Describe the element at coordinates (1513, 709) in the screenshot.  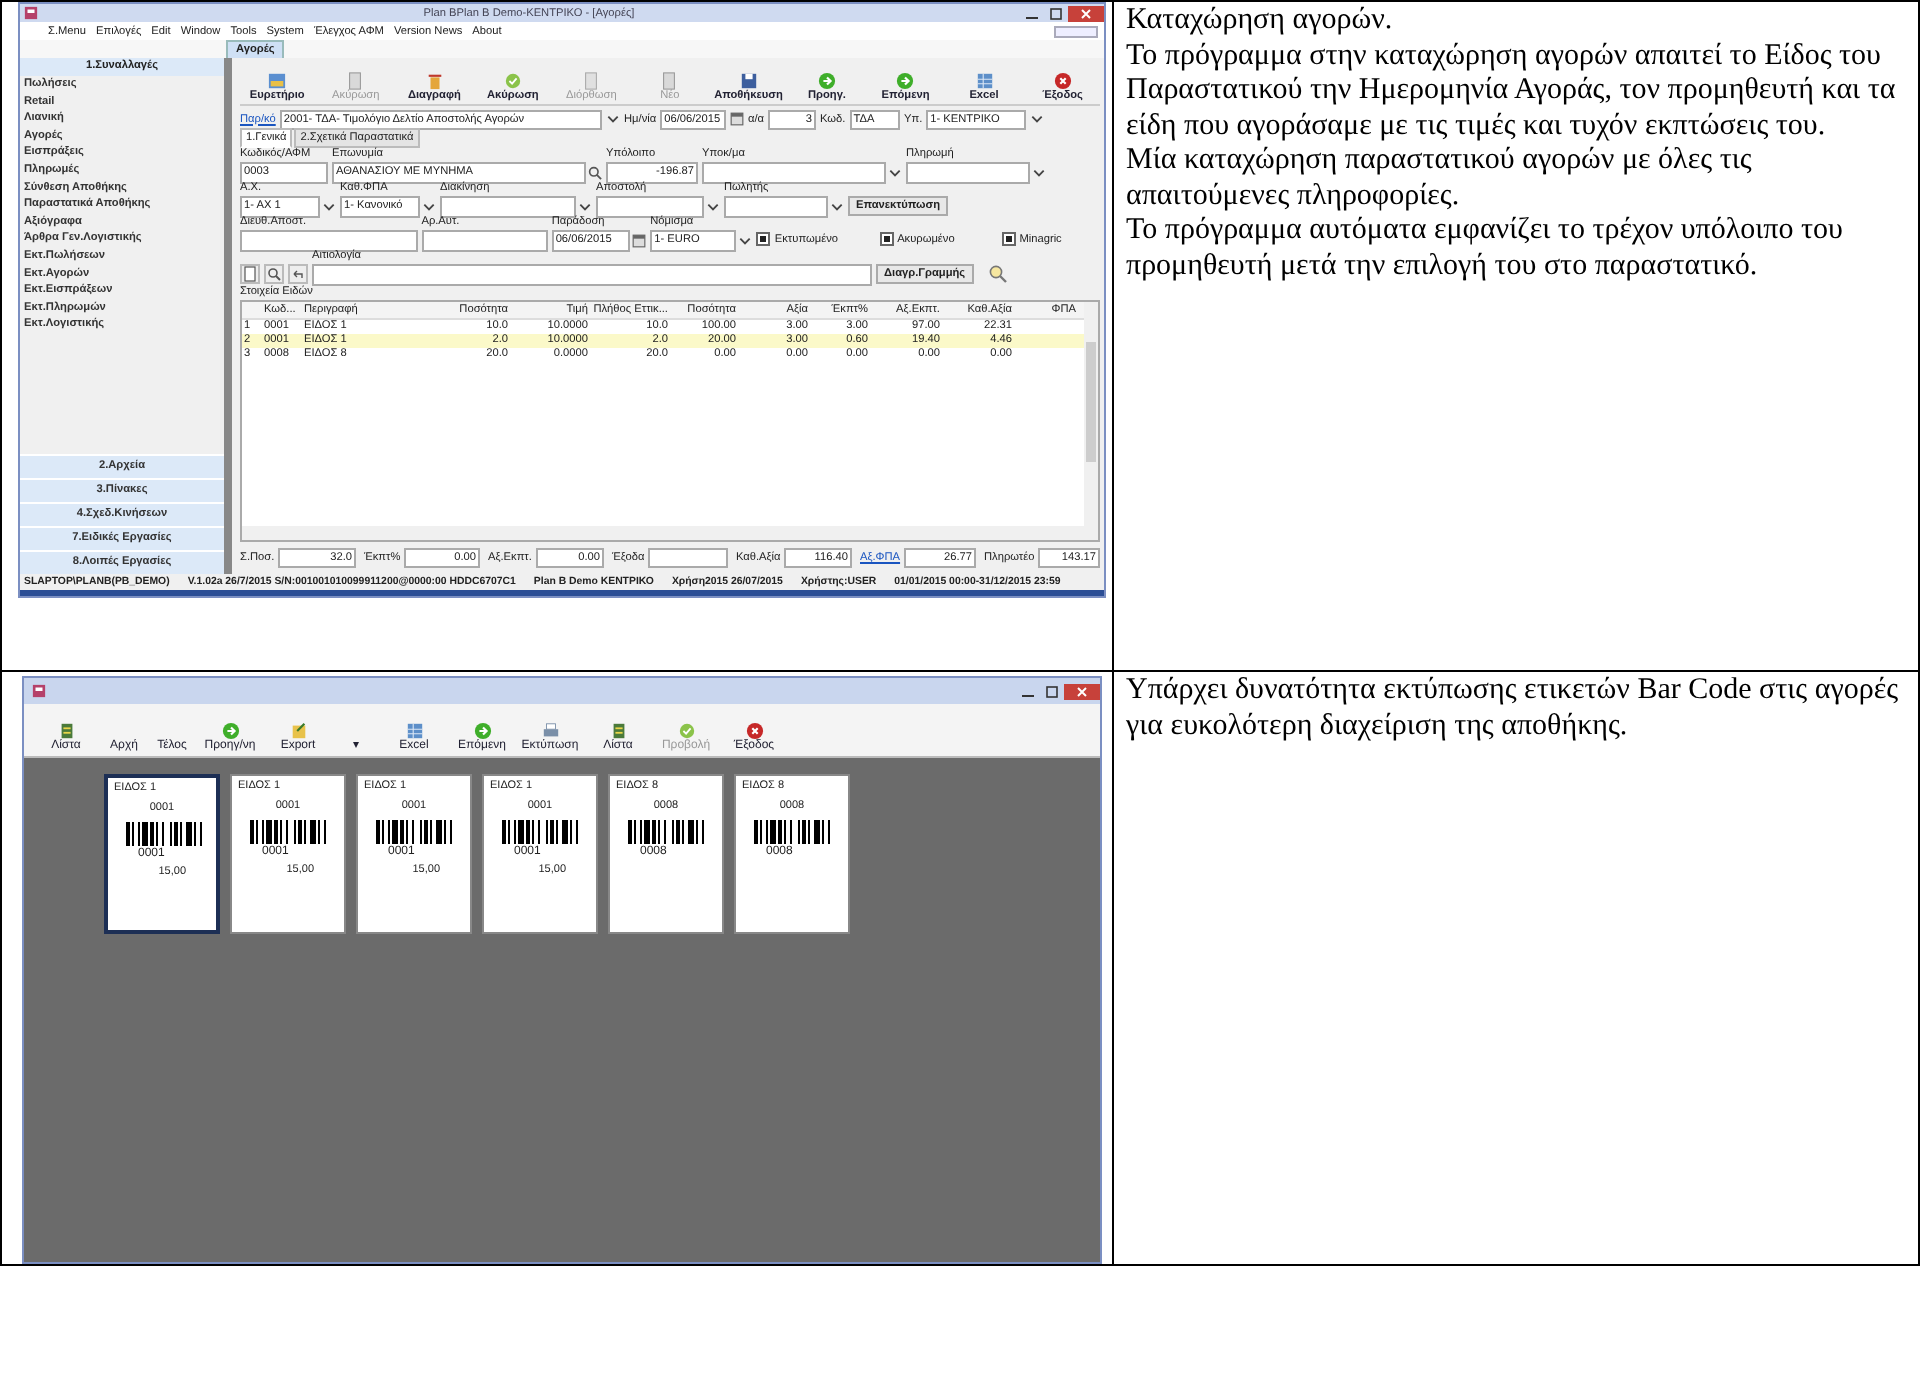
I see `description-paragraph: Υπάρχει δυνατότητα εκτύπωσης ετικετών Bar Code στις αγορές για ευκολότερη διαχείριση της αποθήκης.` at that location.